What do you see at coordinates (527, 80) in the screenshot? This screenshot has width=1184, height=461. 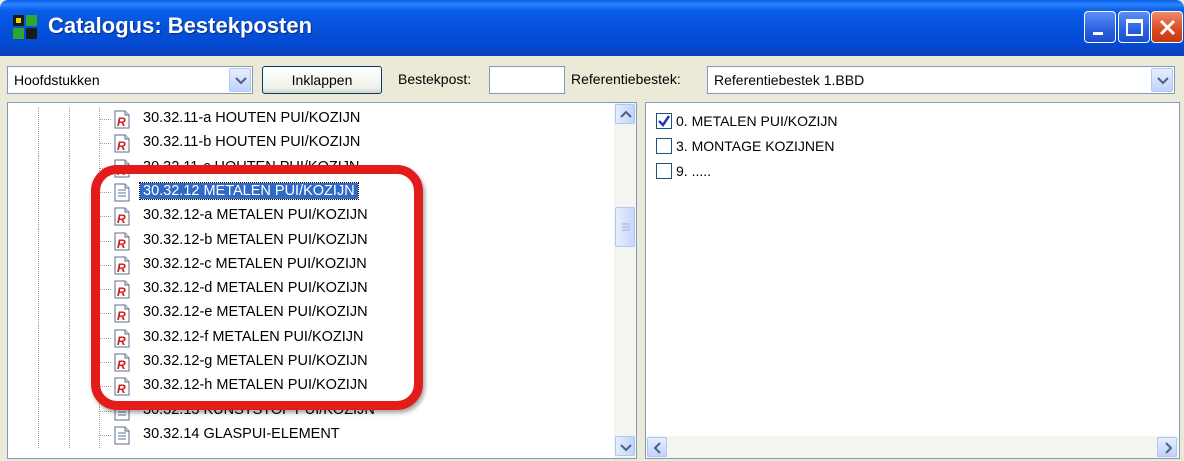 I see `bestekpost-input` at bounding box center [527, 80].